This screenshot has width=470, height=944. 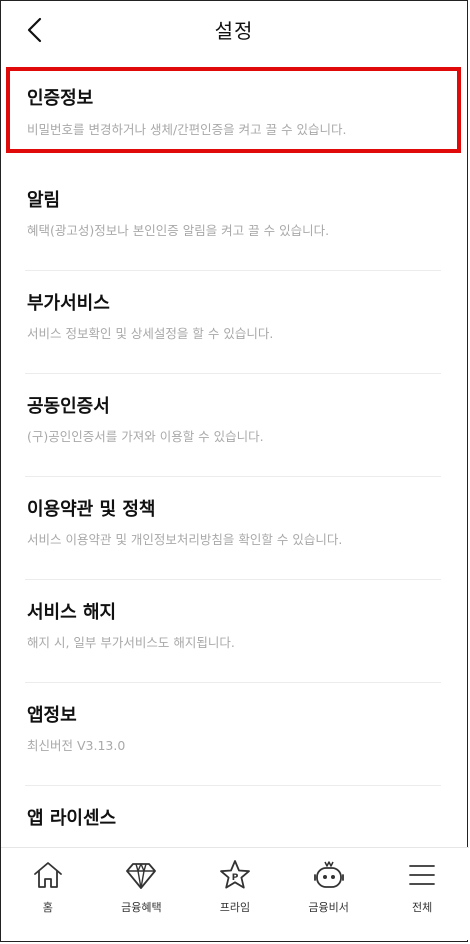 What do you see at coordinates (72, 818) in the screenshot?
I see `settings-item-label: 앱 라이센스` at bounding box center [72, 818].